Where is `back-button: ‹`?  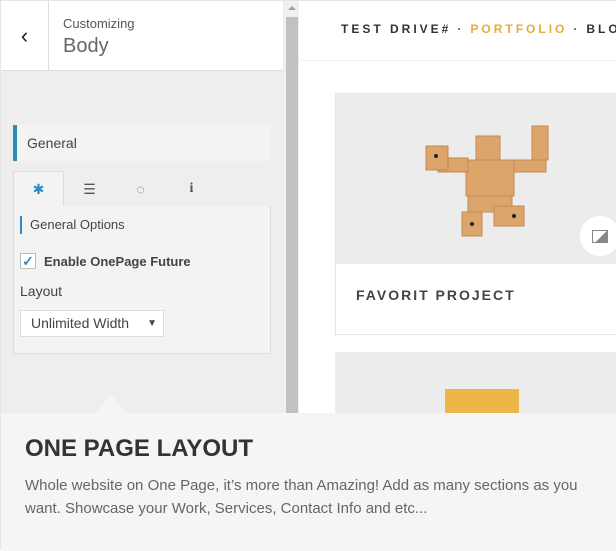 back-button: ‹ is located at coordinates (25, 36).